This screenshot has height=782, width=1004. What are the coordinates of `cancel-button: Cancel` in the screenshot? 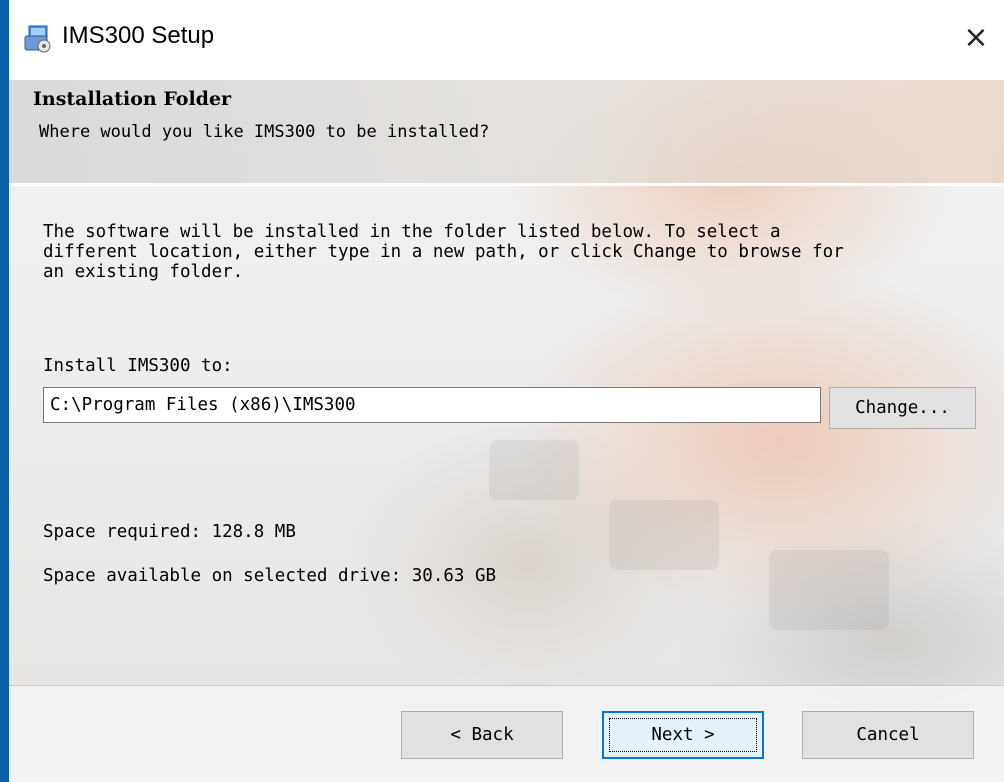 It's located at (888, 735).